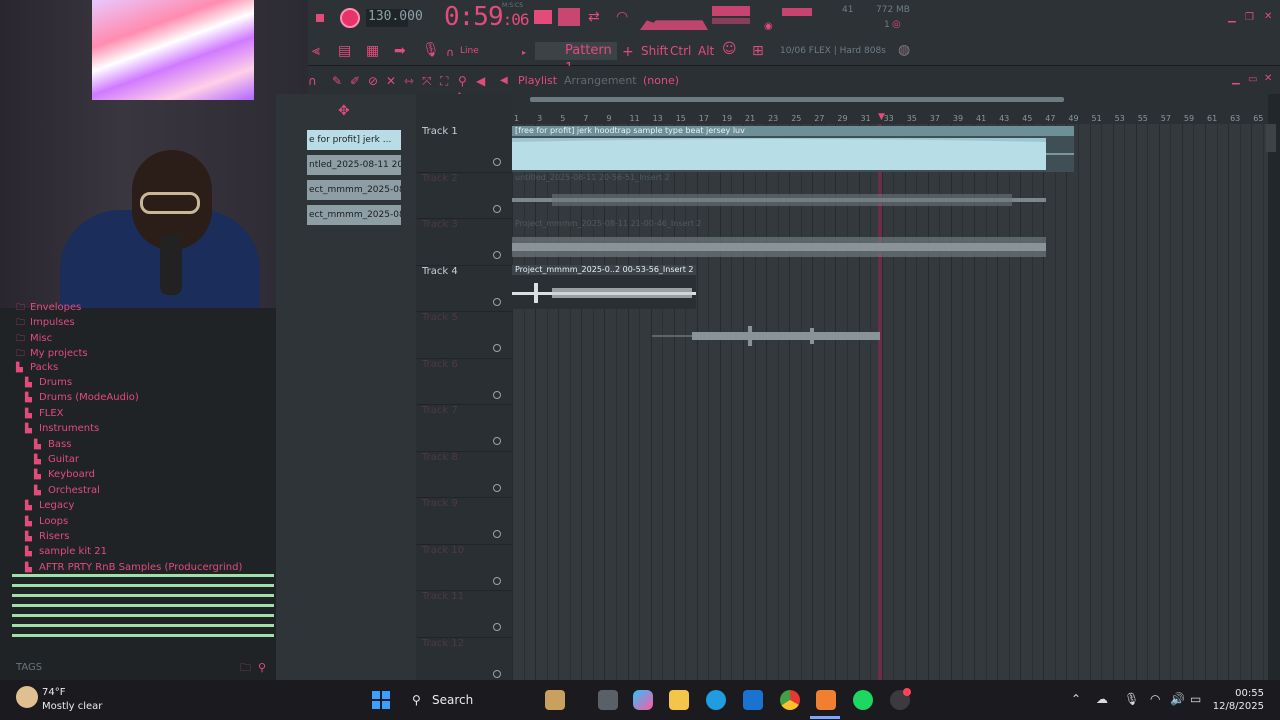 The image size is (1280, 720). Describe the element at coordinates (391, 81) in the screenshot. I see `mute-tool-icon: ✕` at that location.